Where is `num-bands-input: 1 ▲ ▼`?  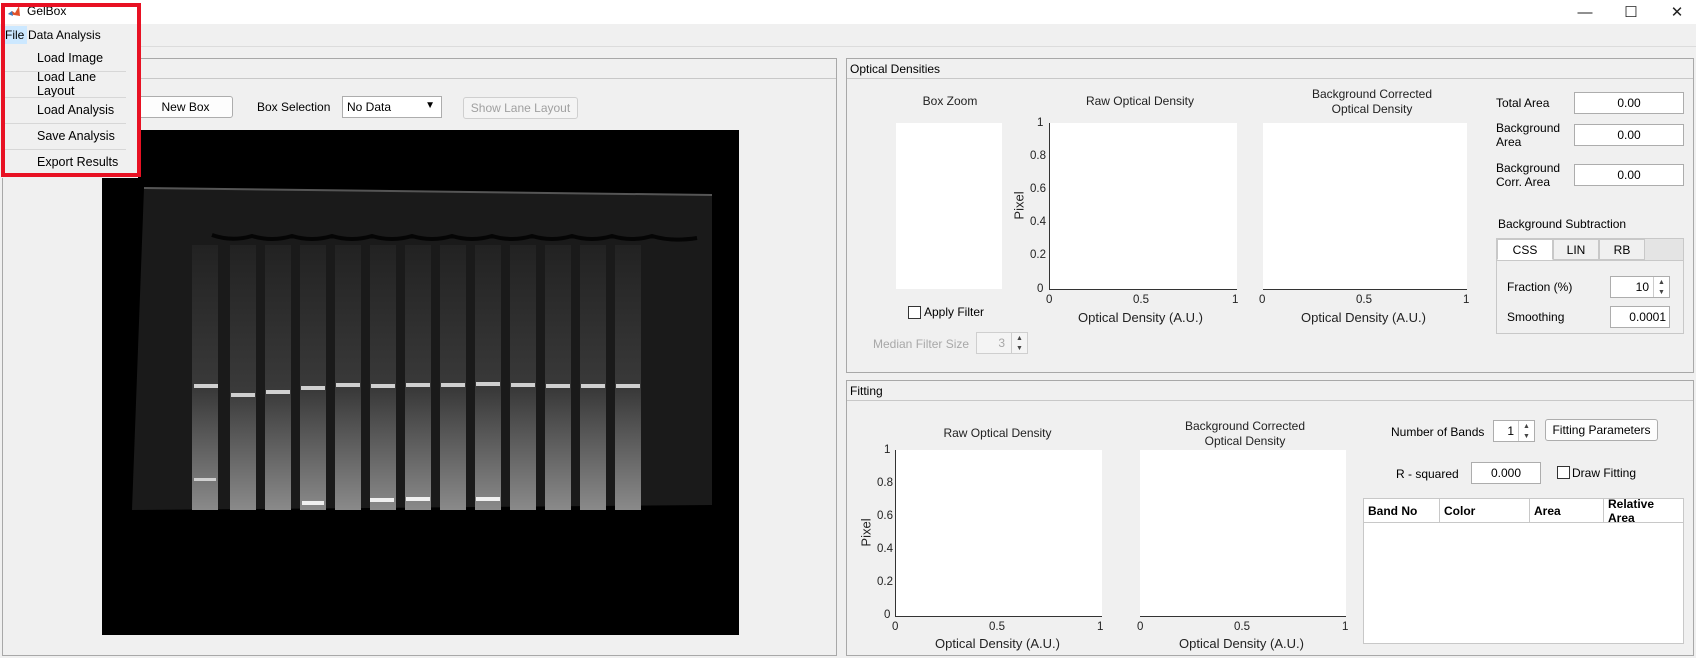 num-bands-input: 1 ▲ ▼ is located at coordinates (1514, 431).